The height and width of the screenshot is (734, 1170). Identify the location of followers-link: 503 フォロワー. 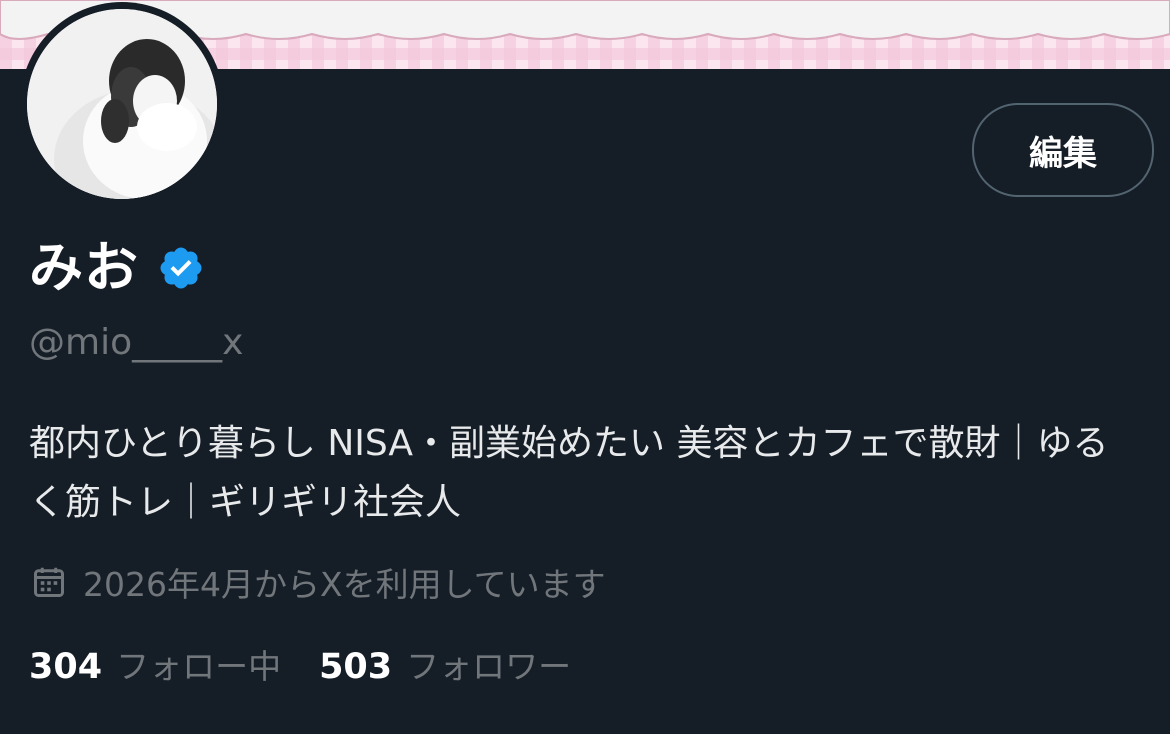
(445, 667).